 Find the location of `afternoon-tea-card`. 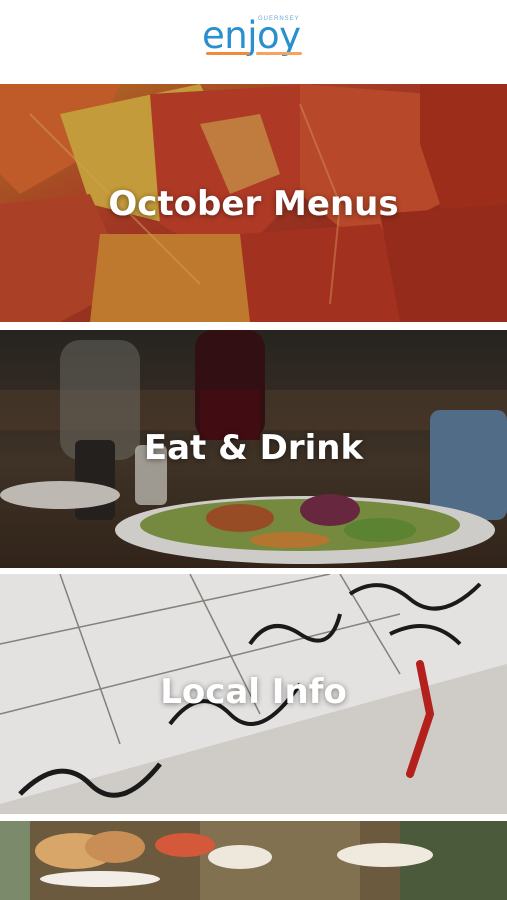

afternoon-tea-card is located at coordinates (253, 860).